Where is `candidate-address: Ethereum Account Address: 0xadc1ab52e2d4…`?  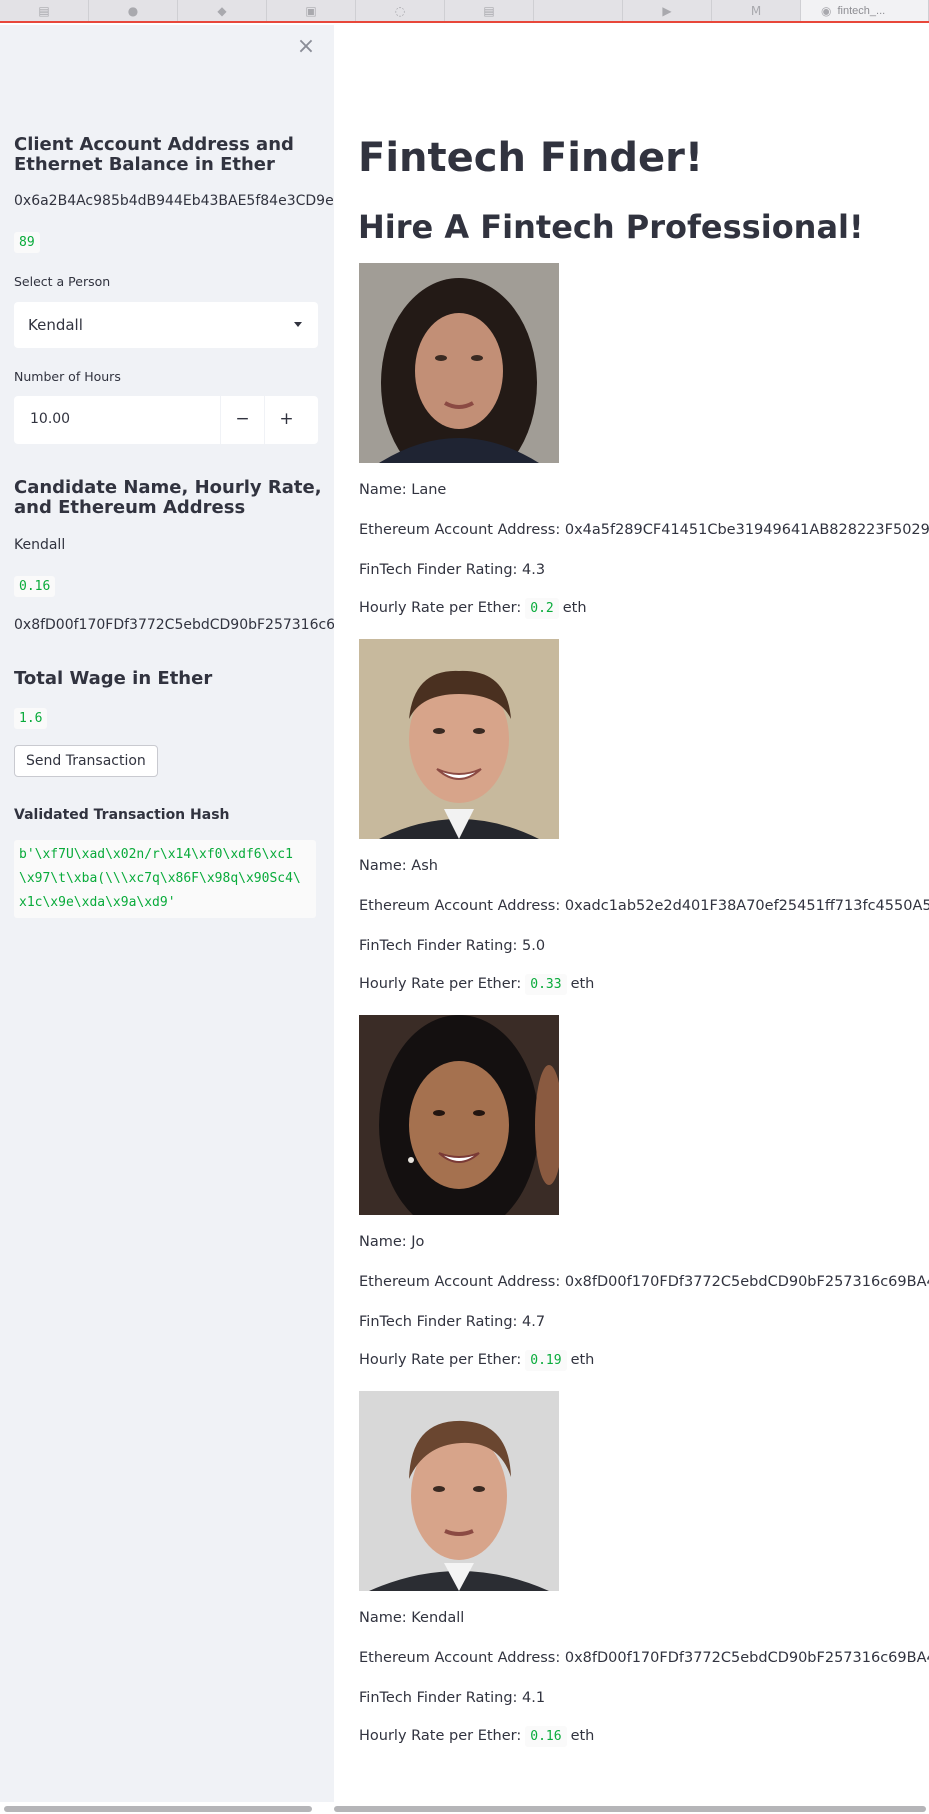 candidate-address: Ethereum Account Address: 0xadc1ab52e2d4… is located at coordinates (644, 906).